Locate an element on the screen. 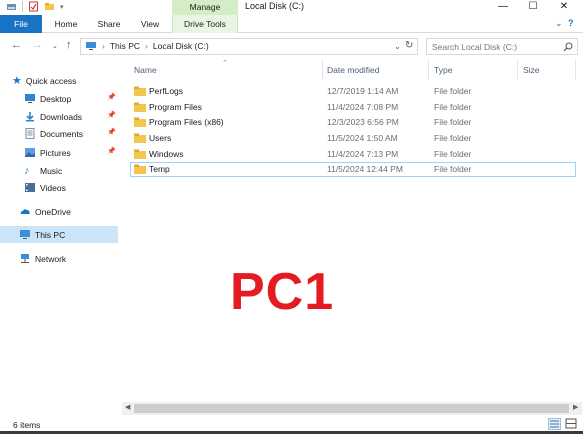  sort-ascending-icon: ⌃ is located at coordinates (225, 63).